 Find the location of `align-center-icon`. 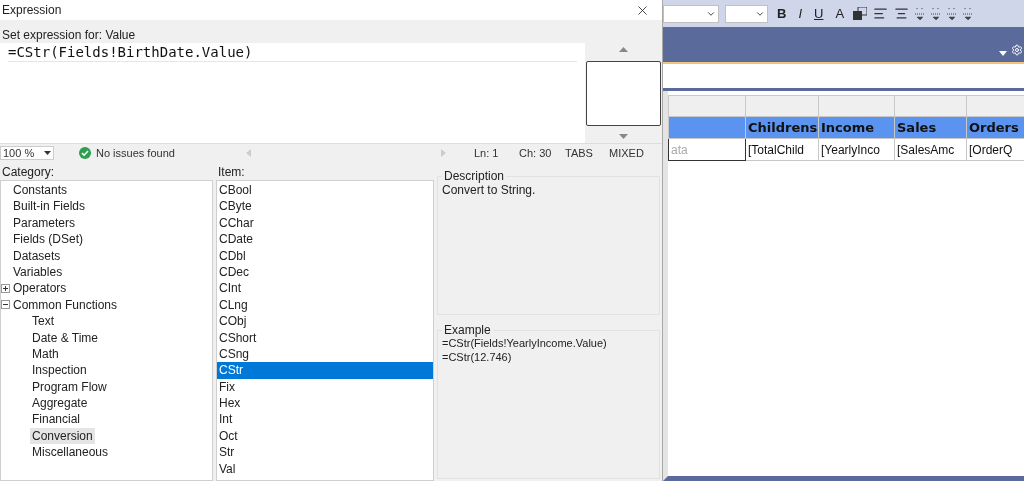

align-center-icon is located at coordinates (902, 13).